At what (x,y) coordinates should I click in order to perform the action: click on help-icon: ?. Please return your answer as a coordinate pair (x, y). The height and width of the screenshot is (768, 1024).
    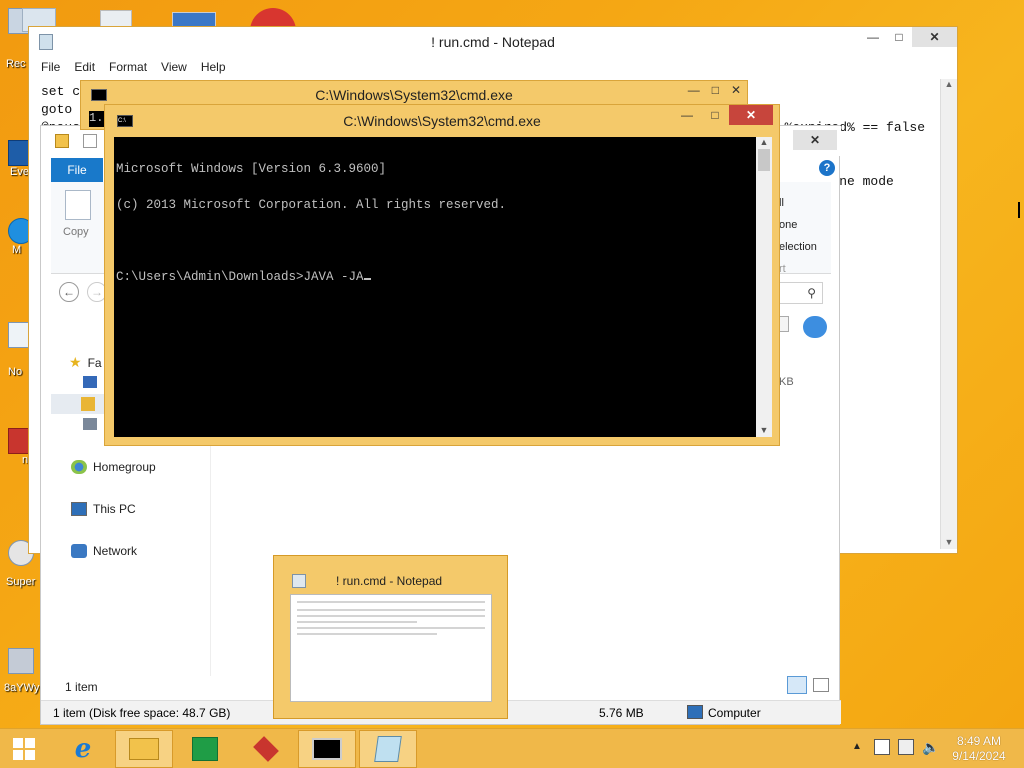
    Looking at the image, I should click on (827, 168).